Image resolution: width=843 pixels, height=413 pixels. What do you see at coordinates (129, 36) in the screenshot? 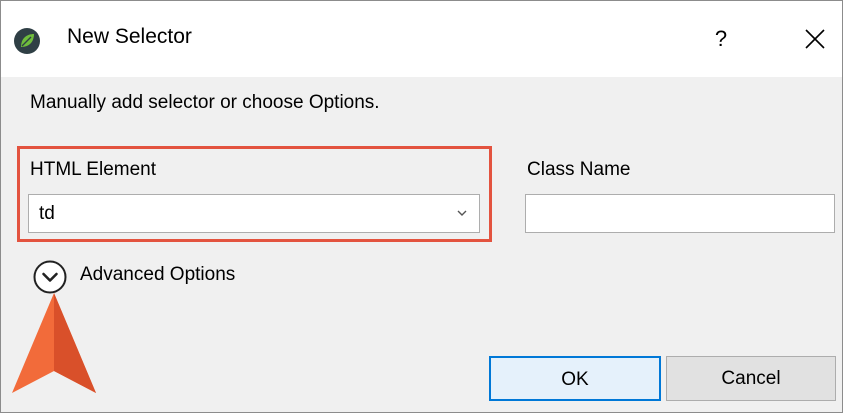
I see `window-title: New Selector` at bounding box center [129, 36].